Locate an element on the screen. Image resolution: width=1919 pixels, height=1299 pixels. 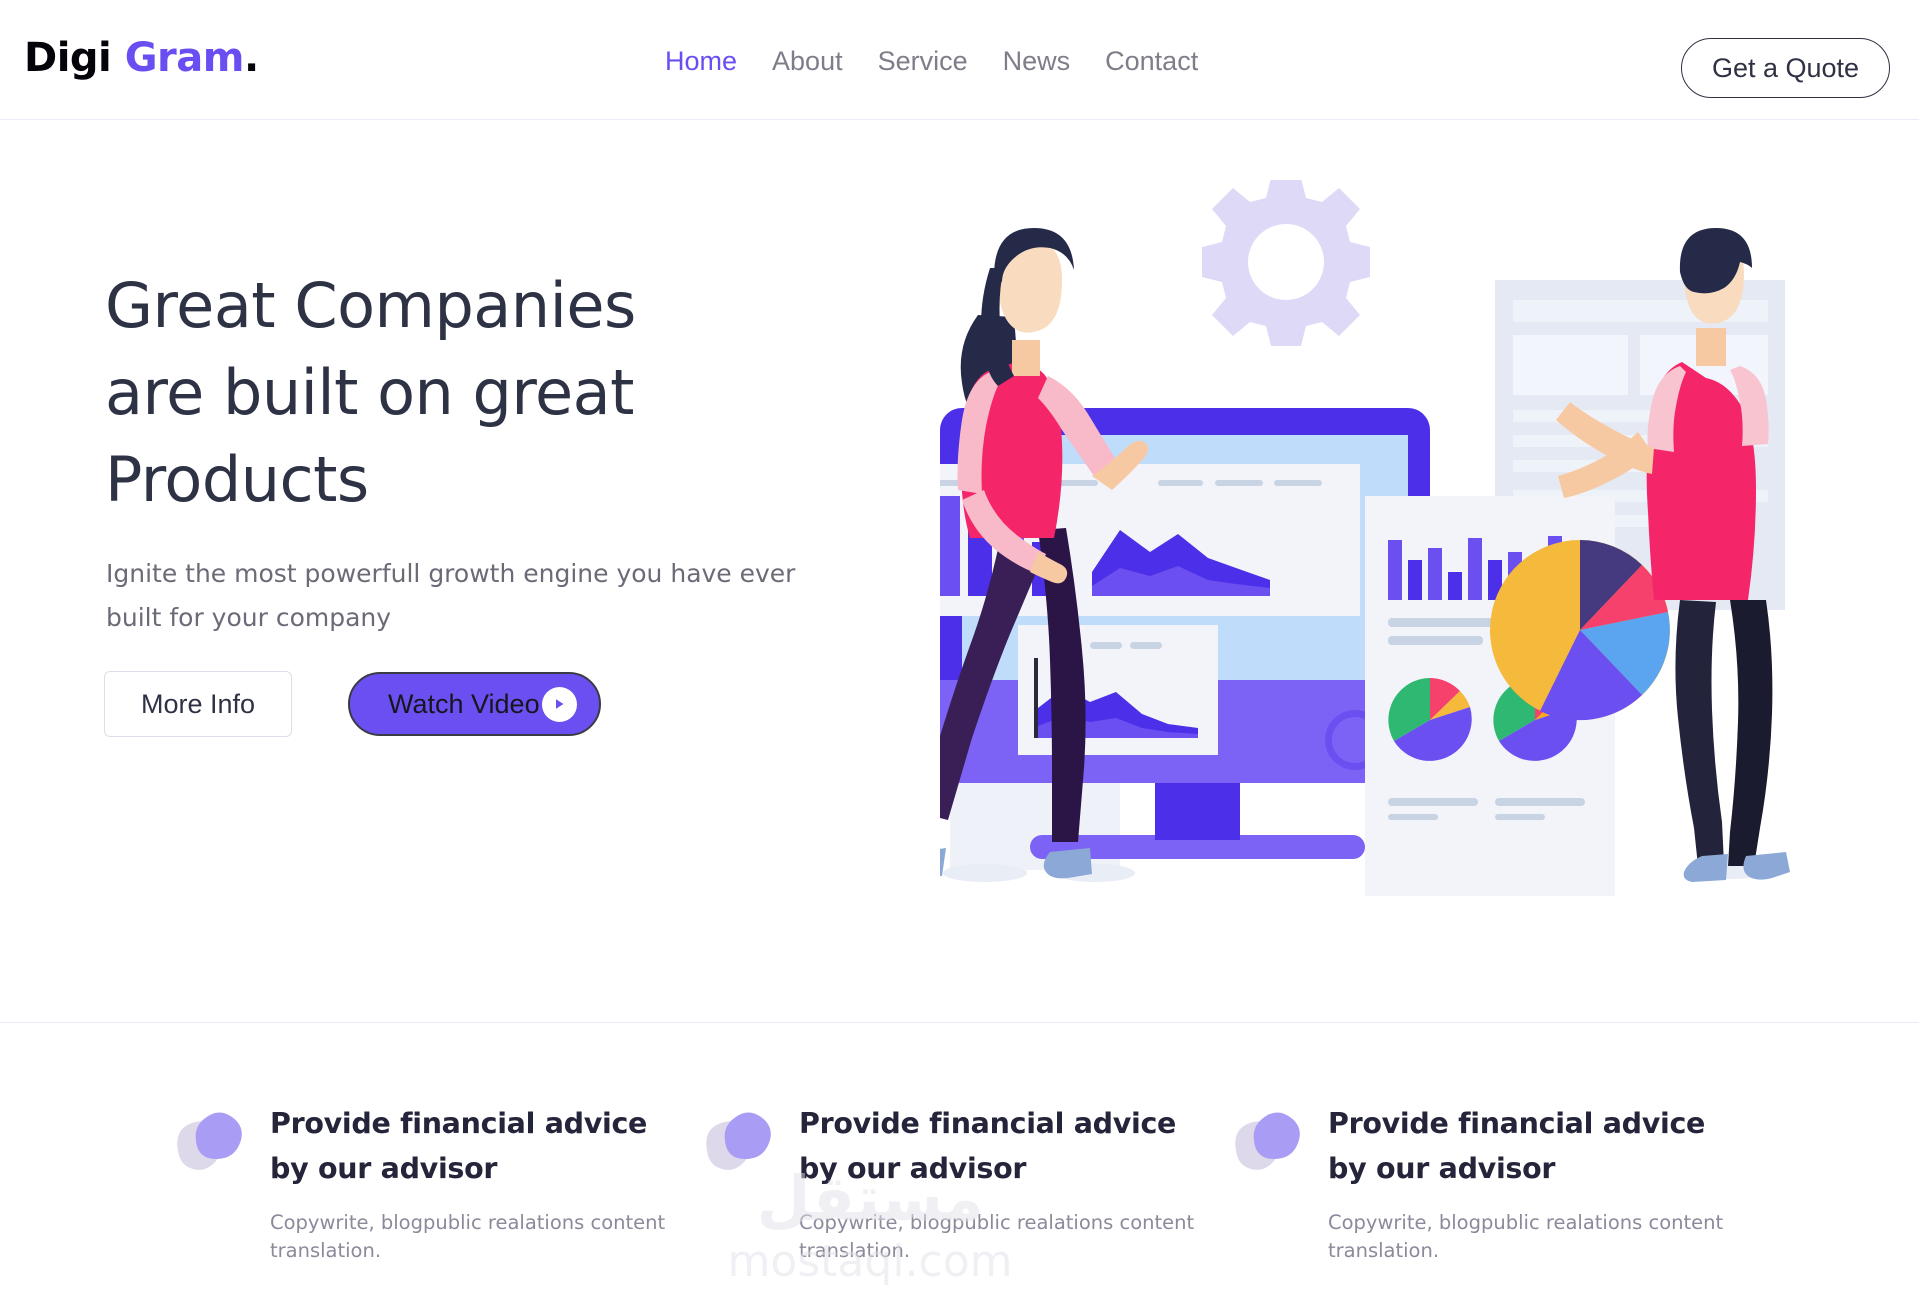
watch-video-button: Watch Video is located at coordinates (474, 704).